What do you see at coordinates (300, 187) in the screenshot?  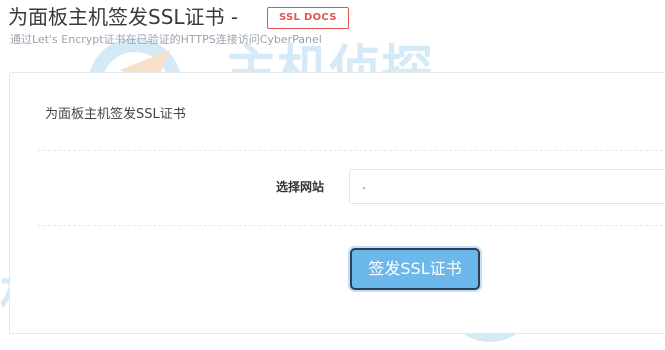 I see `website-label: 选择网站` at bounding box center [300, 187].